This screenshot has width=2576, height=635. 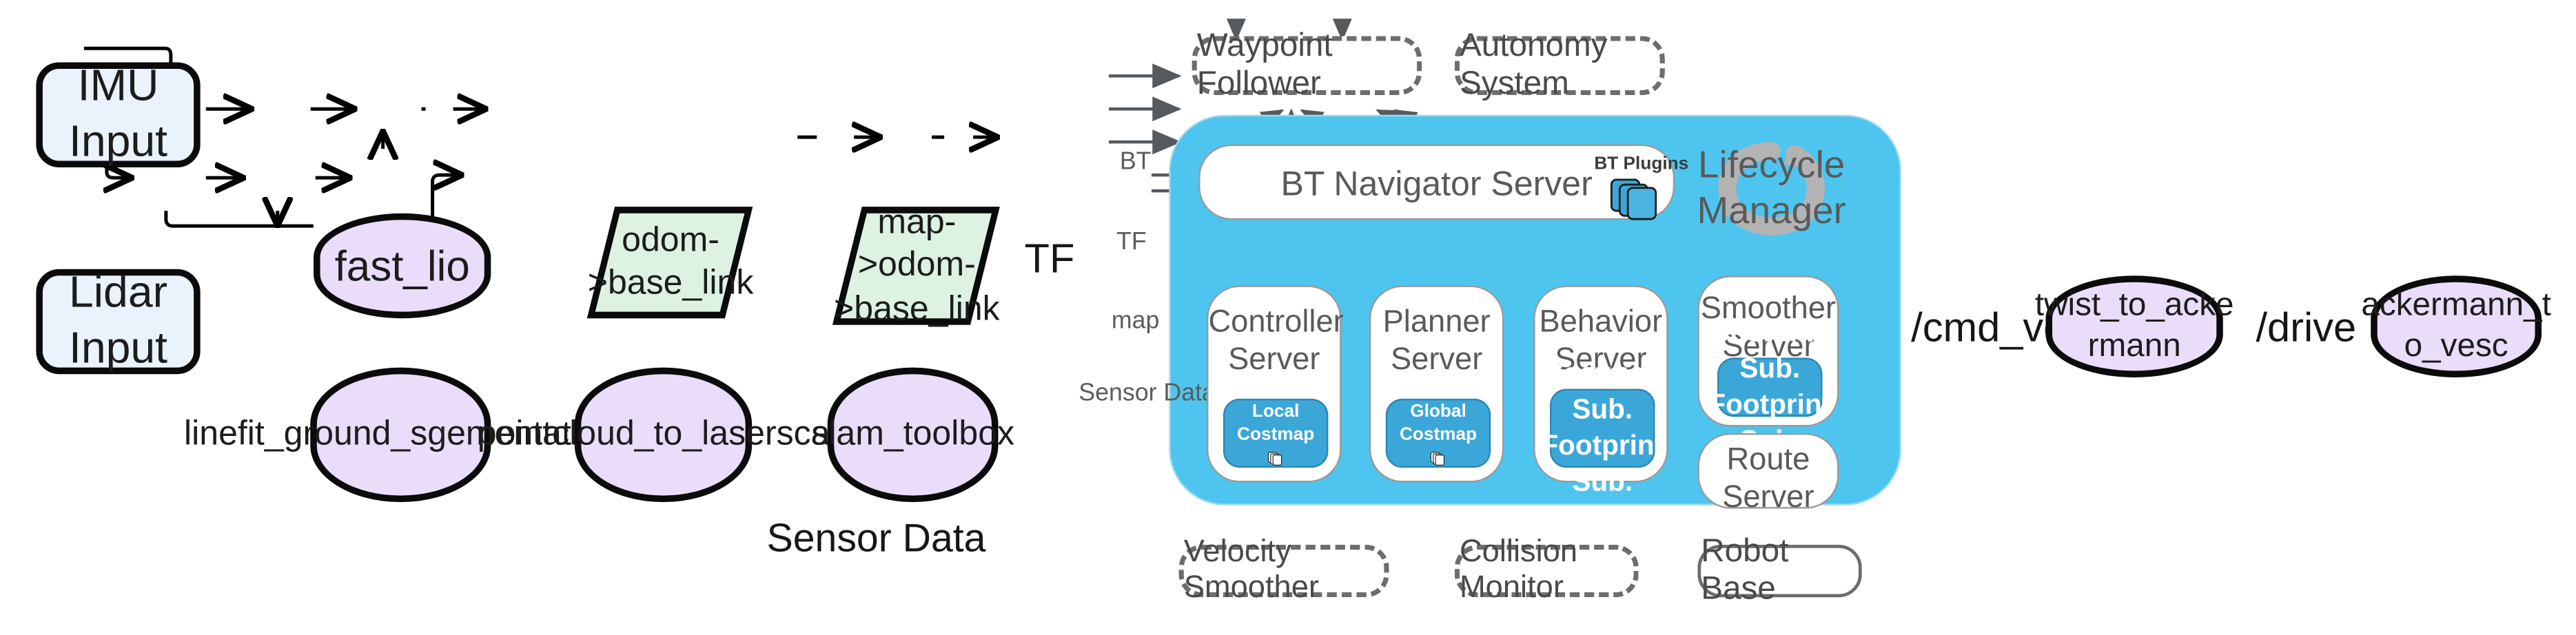 I want to click on planner-server: Planner Server Global Costmap, so click(x=1436, y=384).